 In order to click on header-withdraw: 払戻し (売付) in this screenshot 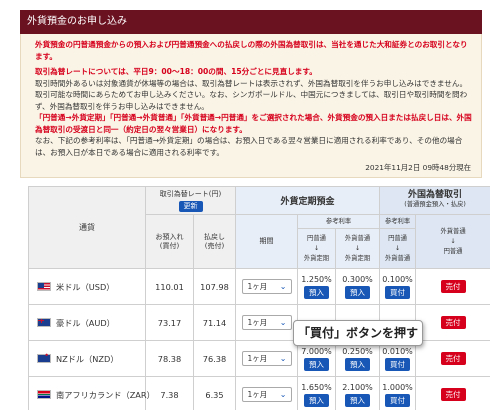, I will do `click(214, 241)`.